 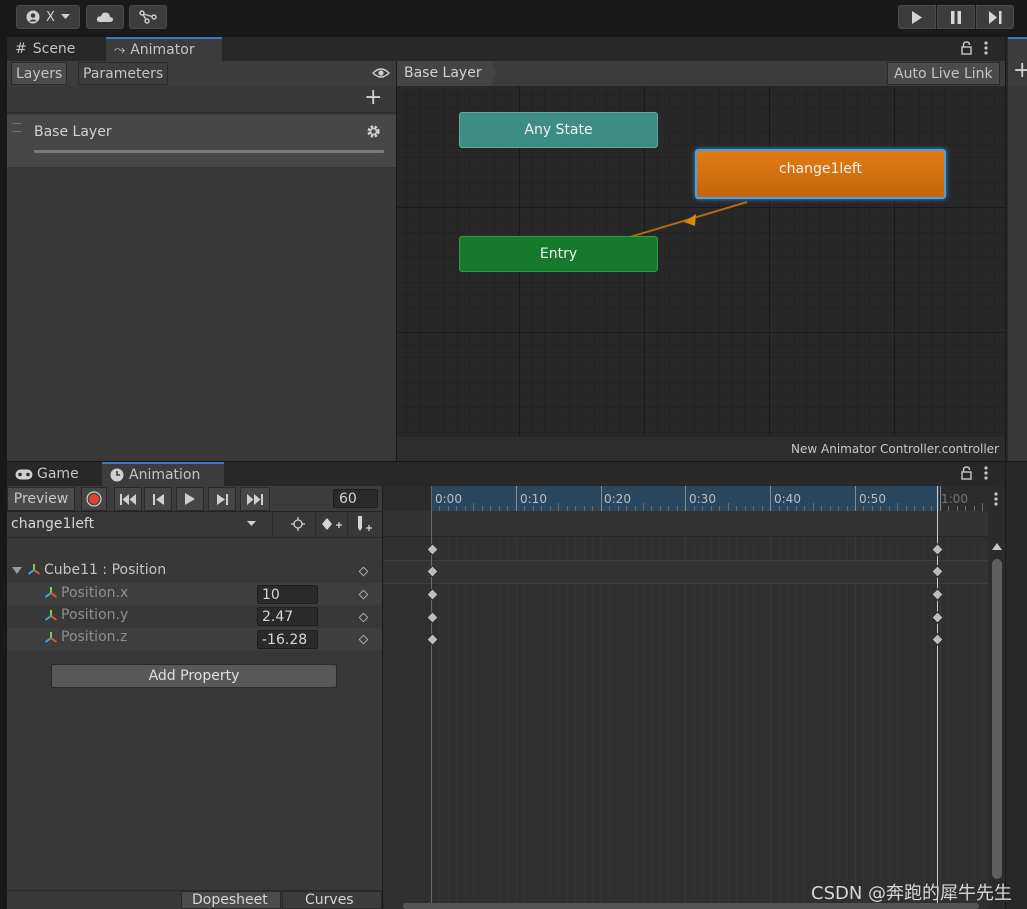 What do you see at coordinates (956, 17) in the screenshot?
I see `pause-button` at bounding box center [956, 17].